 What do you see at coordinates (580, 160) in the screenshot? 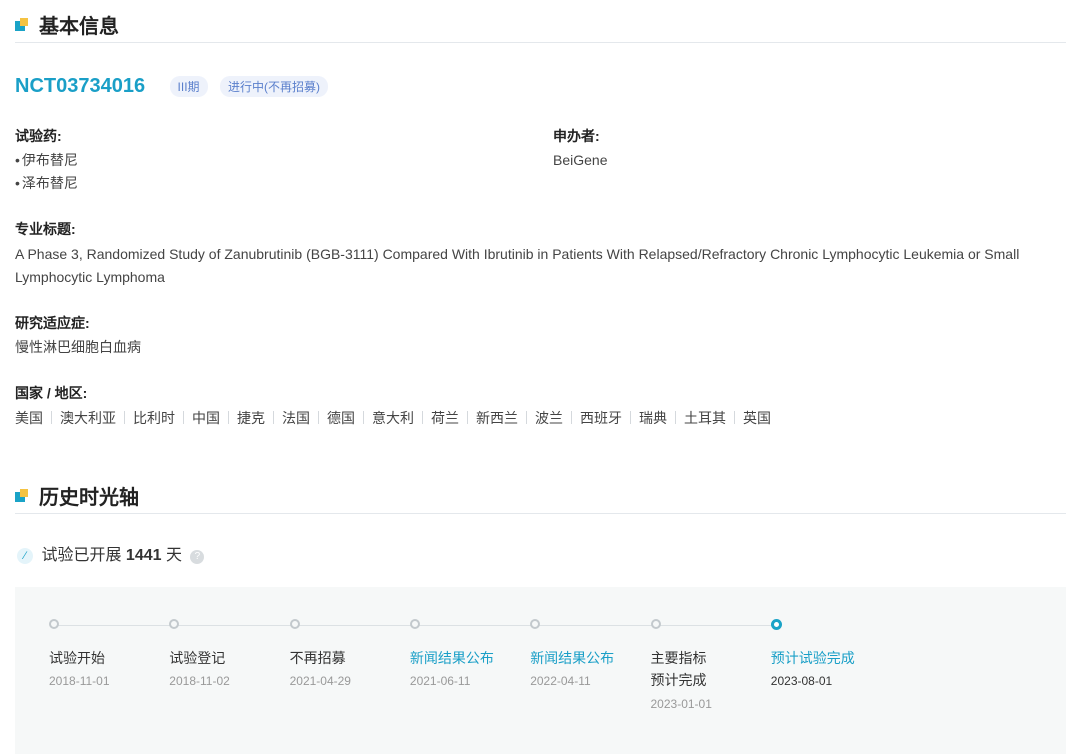
I see `sponsor-value: BeiGene` at bounding box center [580, 160].